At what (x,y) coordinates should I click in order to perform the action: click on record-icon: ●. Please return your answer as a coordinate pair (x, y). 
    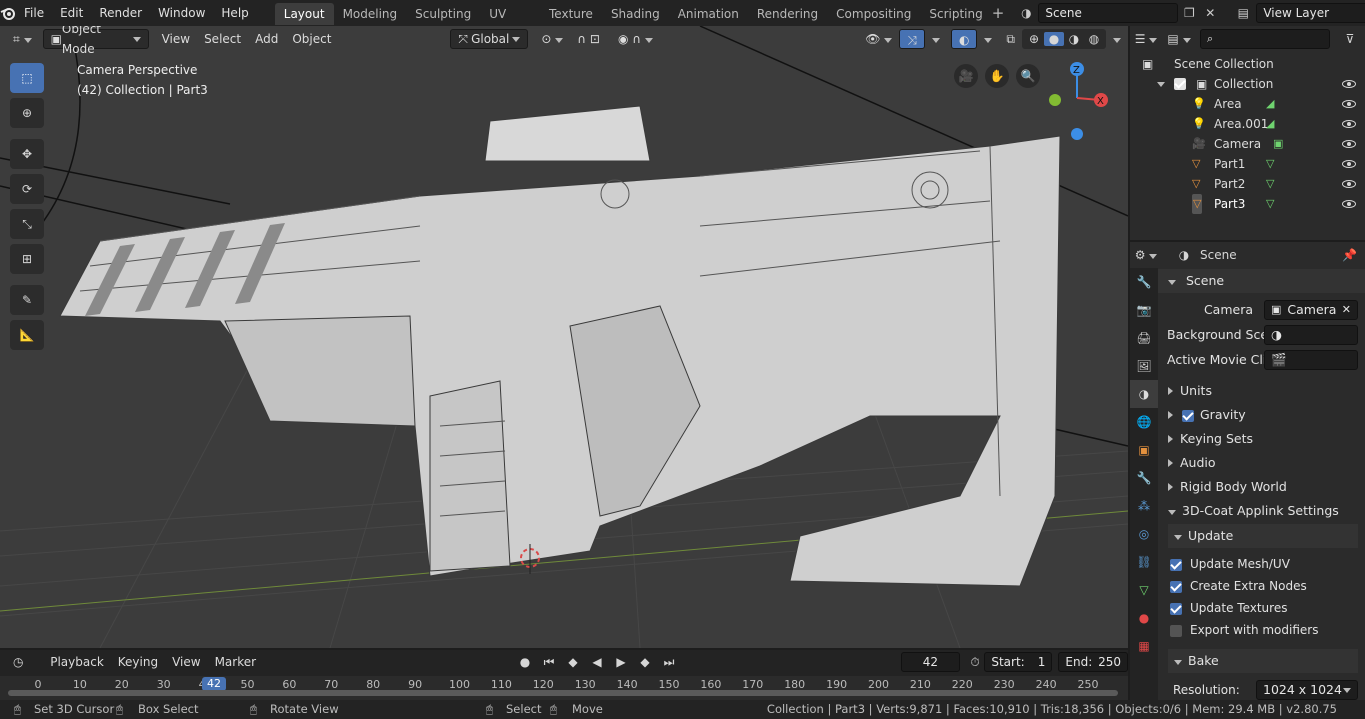
    Looking at the image, I should click on (525, 662).